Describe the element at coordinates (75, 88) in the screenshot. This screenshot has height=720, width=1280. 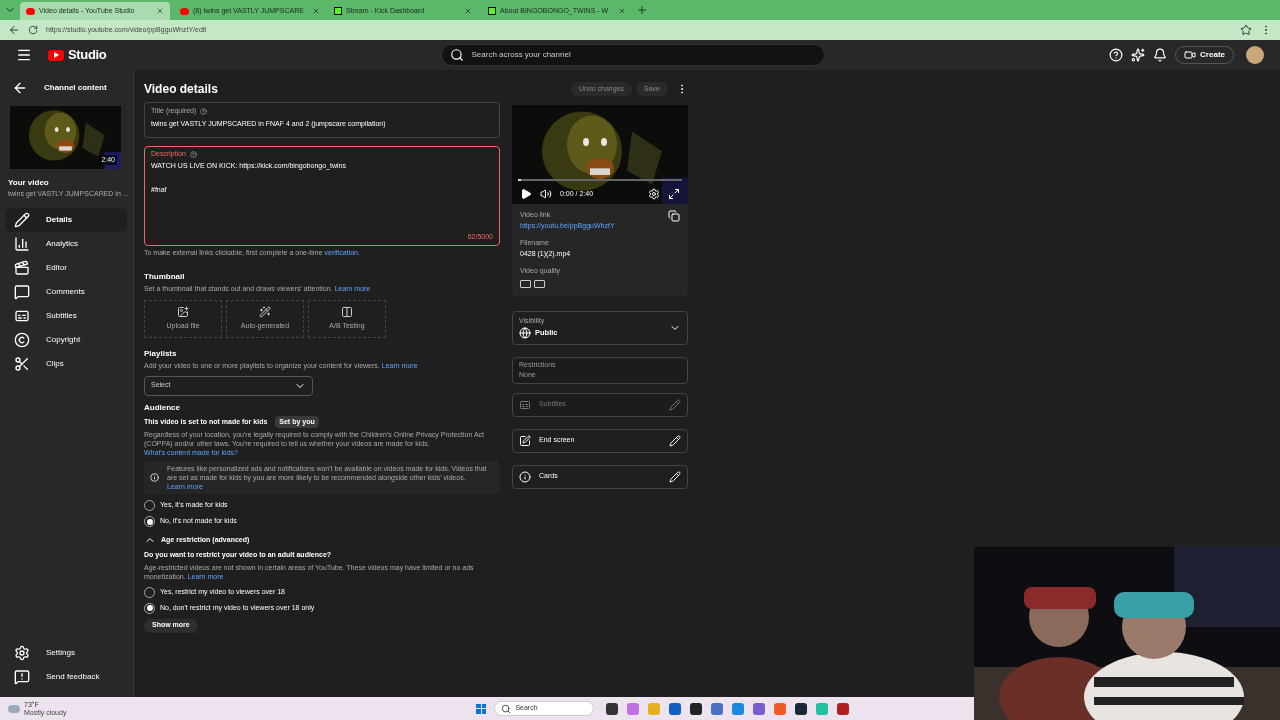
I see `back-link: Channel content` at that location.